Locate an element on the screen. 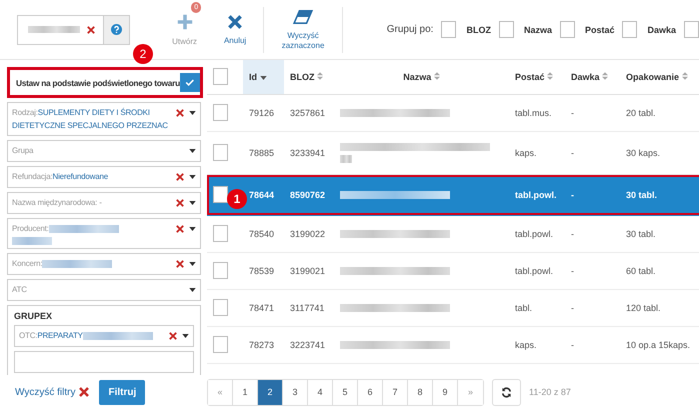 This screenshot has width=699, height=409. checkbox-label: BLOZ is located at coordinates (478, 29).